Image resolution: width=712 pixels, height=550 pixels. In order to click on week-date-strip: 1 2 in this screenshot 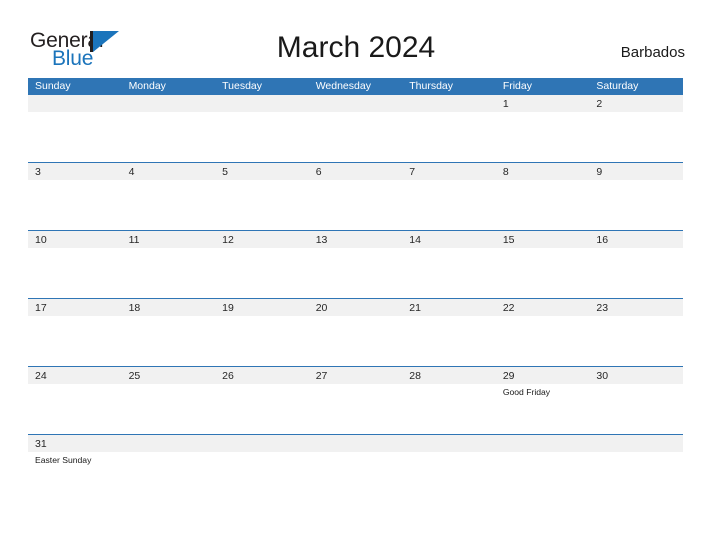, I will do `click(355, 103)`.